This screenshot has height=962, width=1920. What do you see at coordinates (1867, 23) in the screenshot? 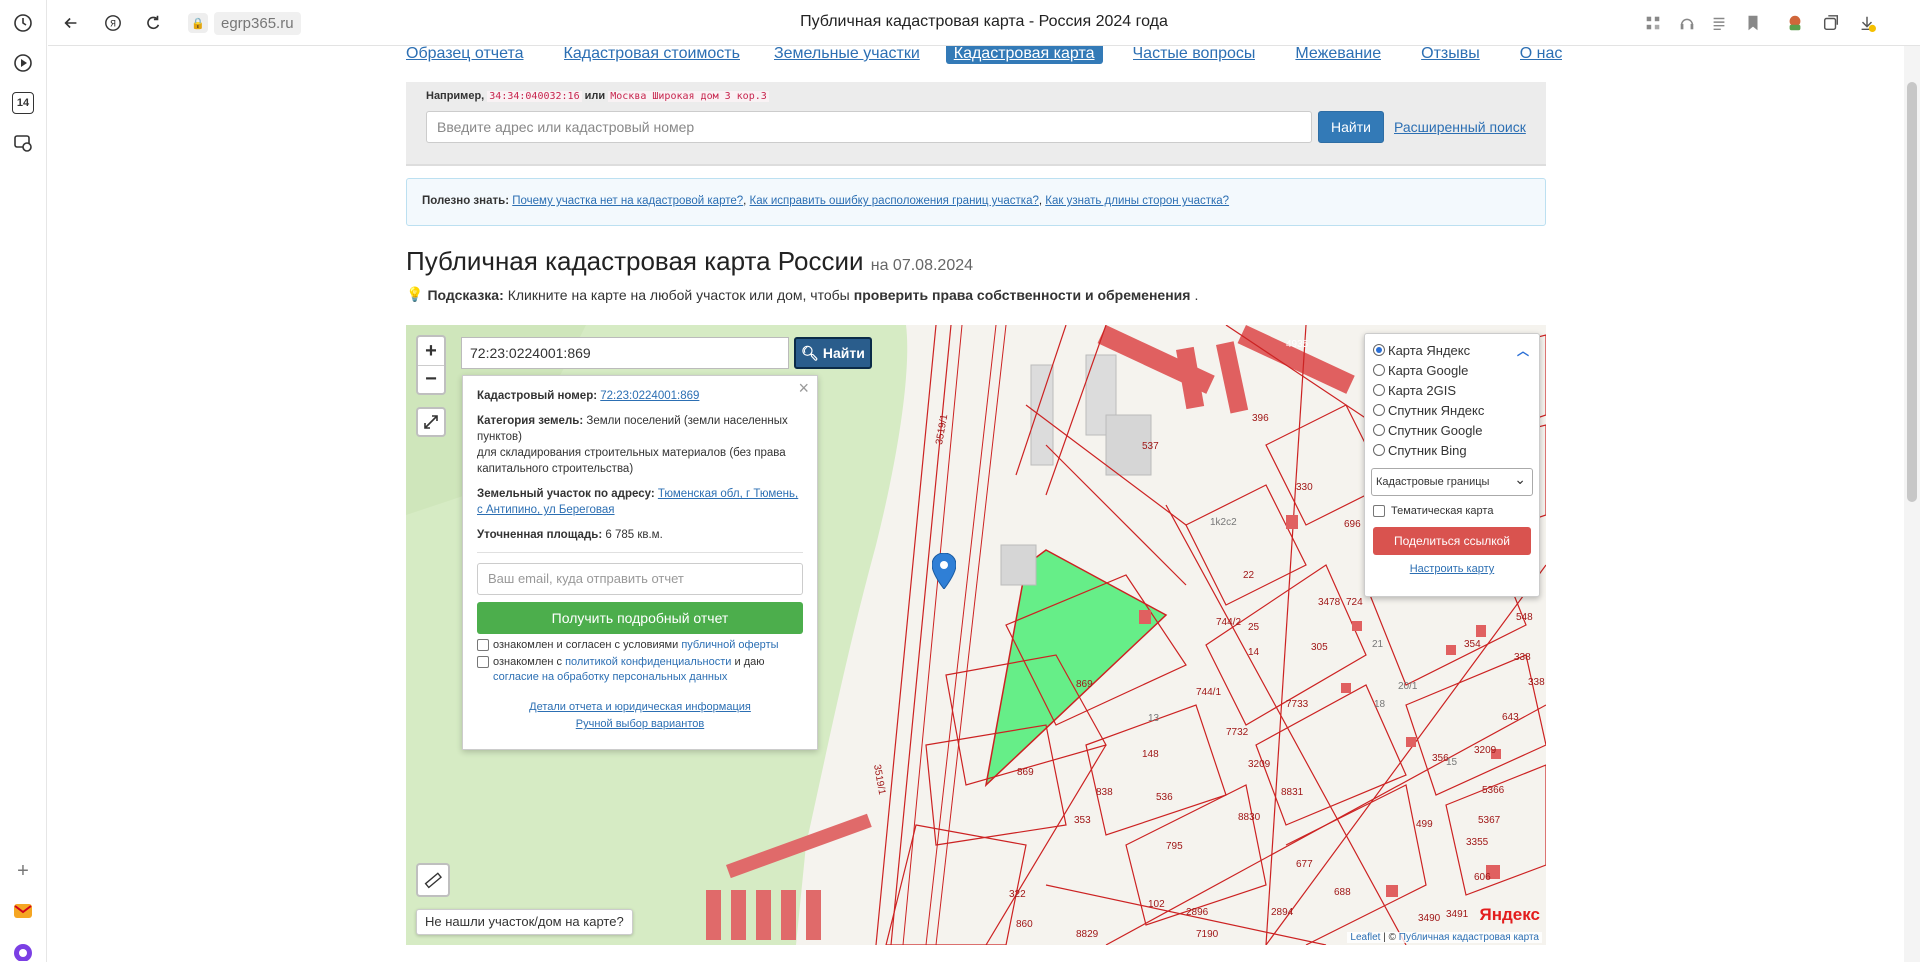
I see `downloads-icon` at bounding box center [1867, 23].